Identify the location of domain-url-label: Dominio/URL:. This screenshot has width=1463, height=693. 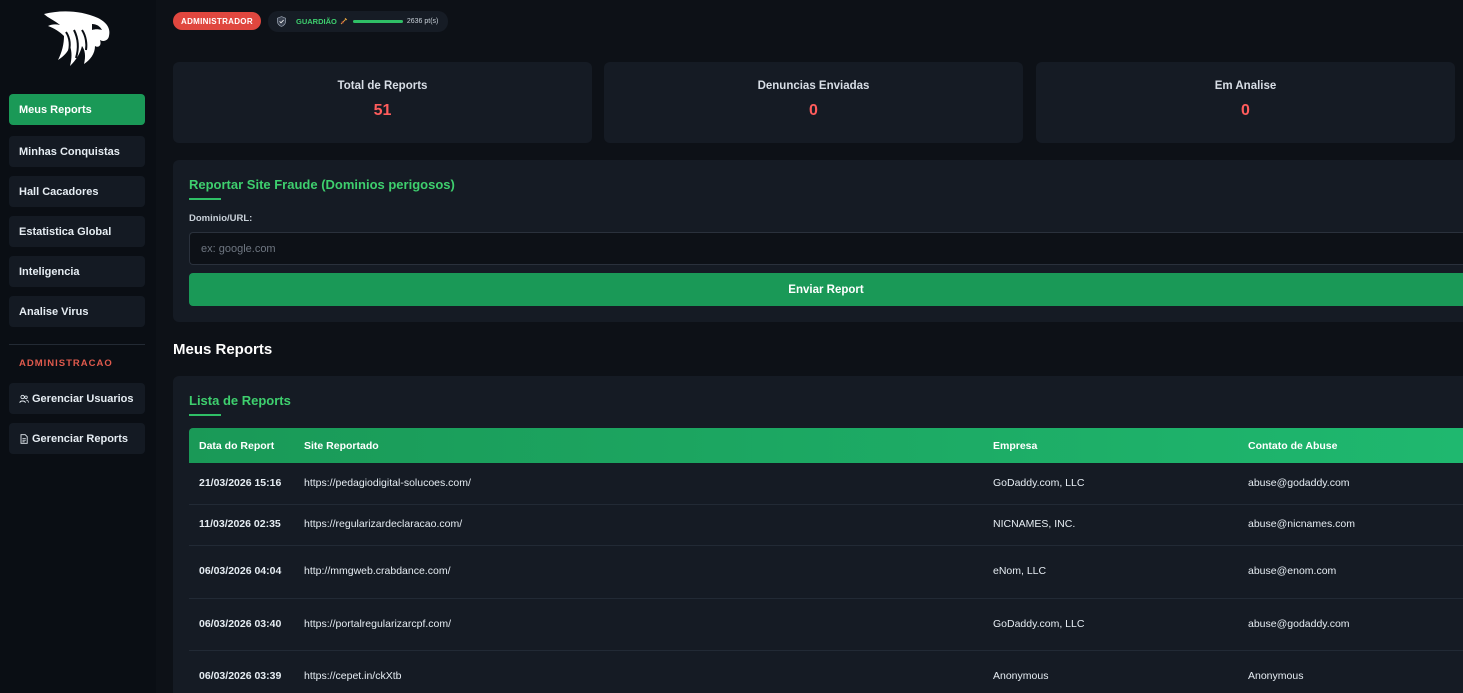
(221, 218).